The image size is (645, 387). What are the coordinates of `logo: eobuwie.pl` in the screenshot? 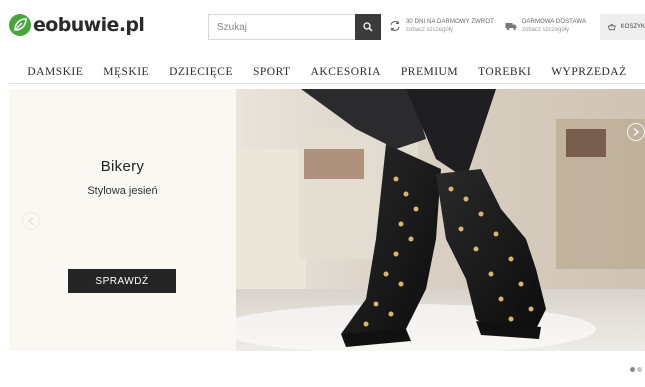 It's located at (77, 25).